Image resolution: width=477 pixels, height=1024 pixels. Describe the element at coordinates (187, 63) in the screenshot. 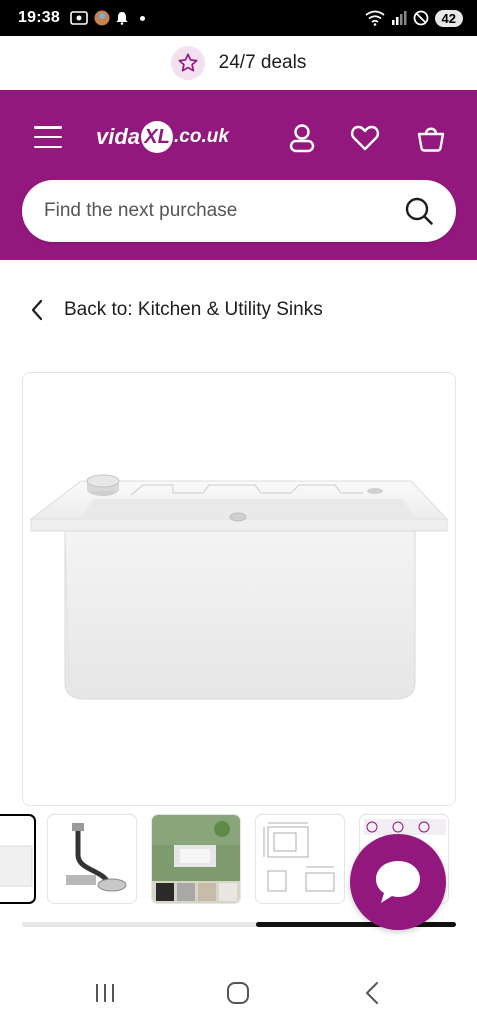

I see `star-icon` at that location.